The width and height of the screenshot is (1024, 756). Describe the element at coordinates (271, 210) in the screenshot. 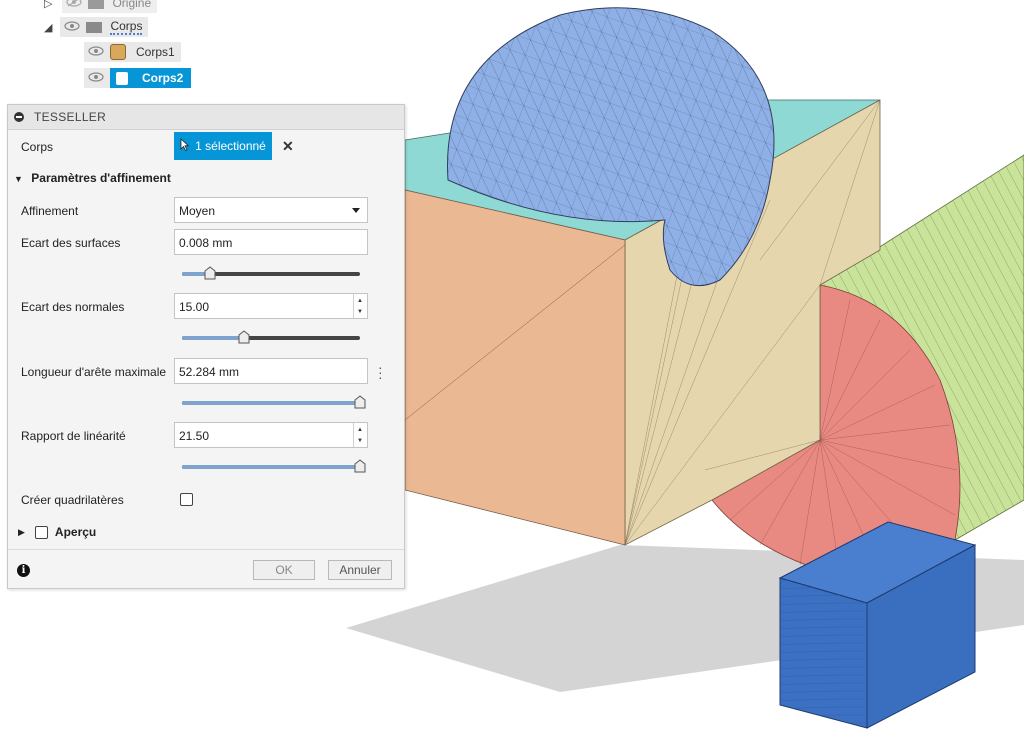

I see `refinement-dropdown: Moyen` at that location.